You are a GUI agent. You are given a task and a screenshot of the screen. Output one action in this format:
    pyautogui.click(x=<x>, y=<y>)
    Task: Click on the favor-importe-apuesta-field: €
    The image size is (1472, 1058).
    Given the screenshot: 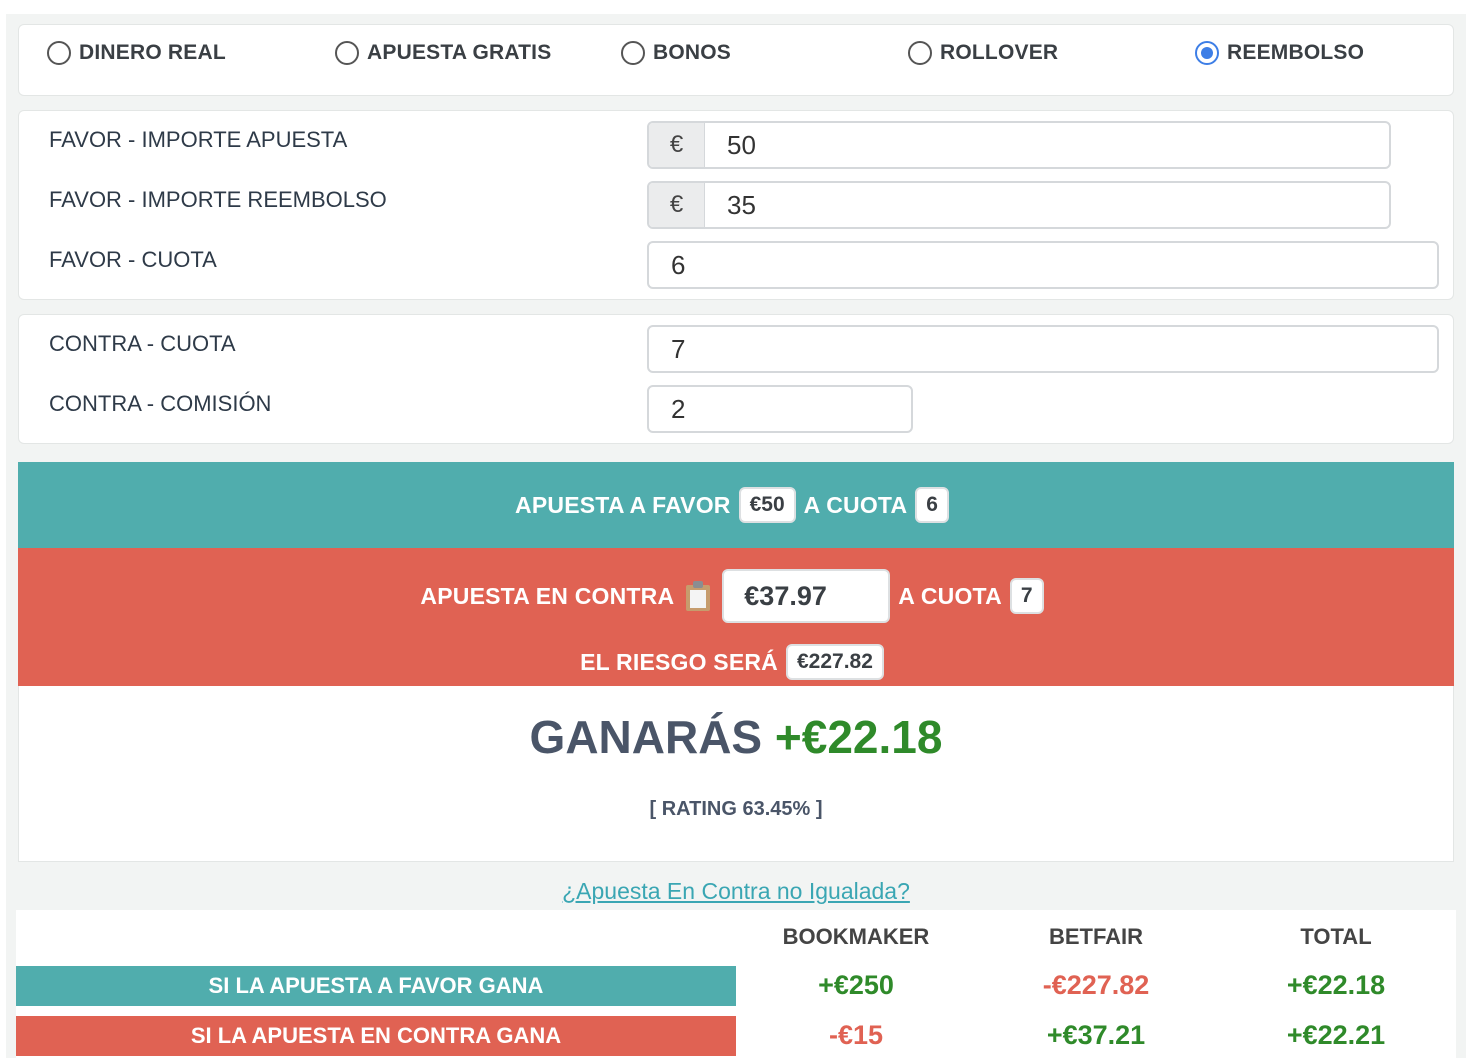 What is the action you would take?
    pyautogui.click(x=1019, y=145)
    